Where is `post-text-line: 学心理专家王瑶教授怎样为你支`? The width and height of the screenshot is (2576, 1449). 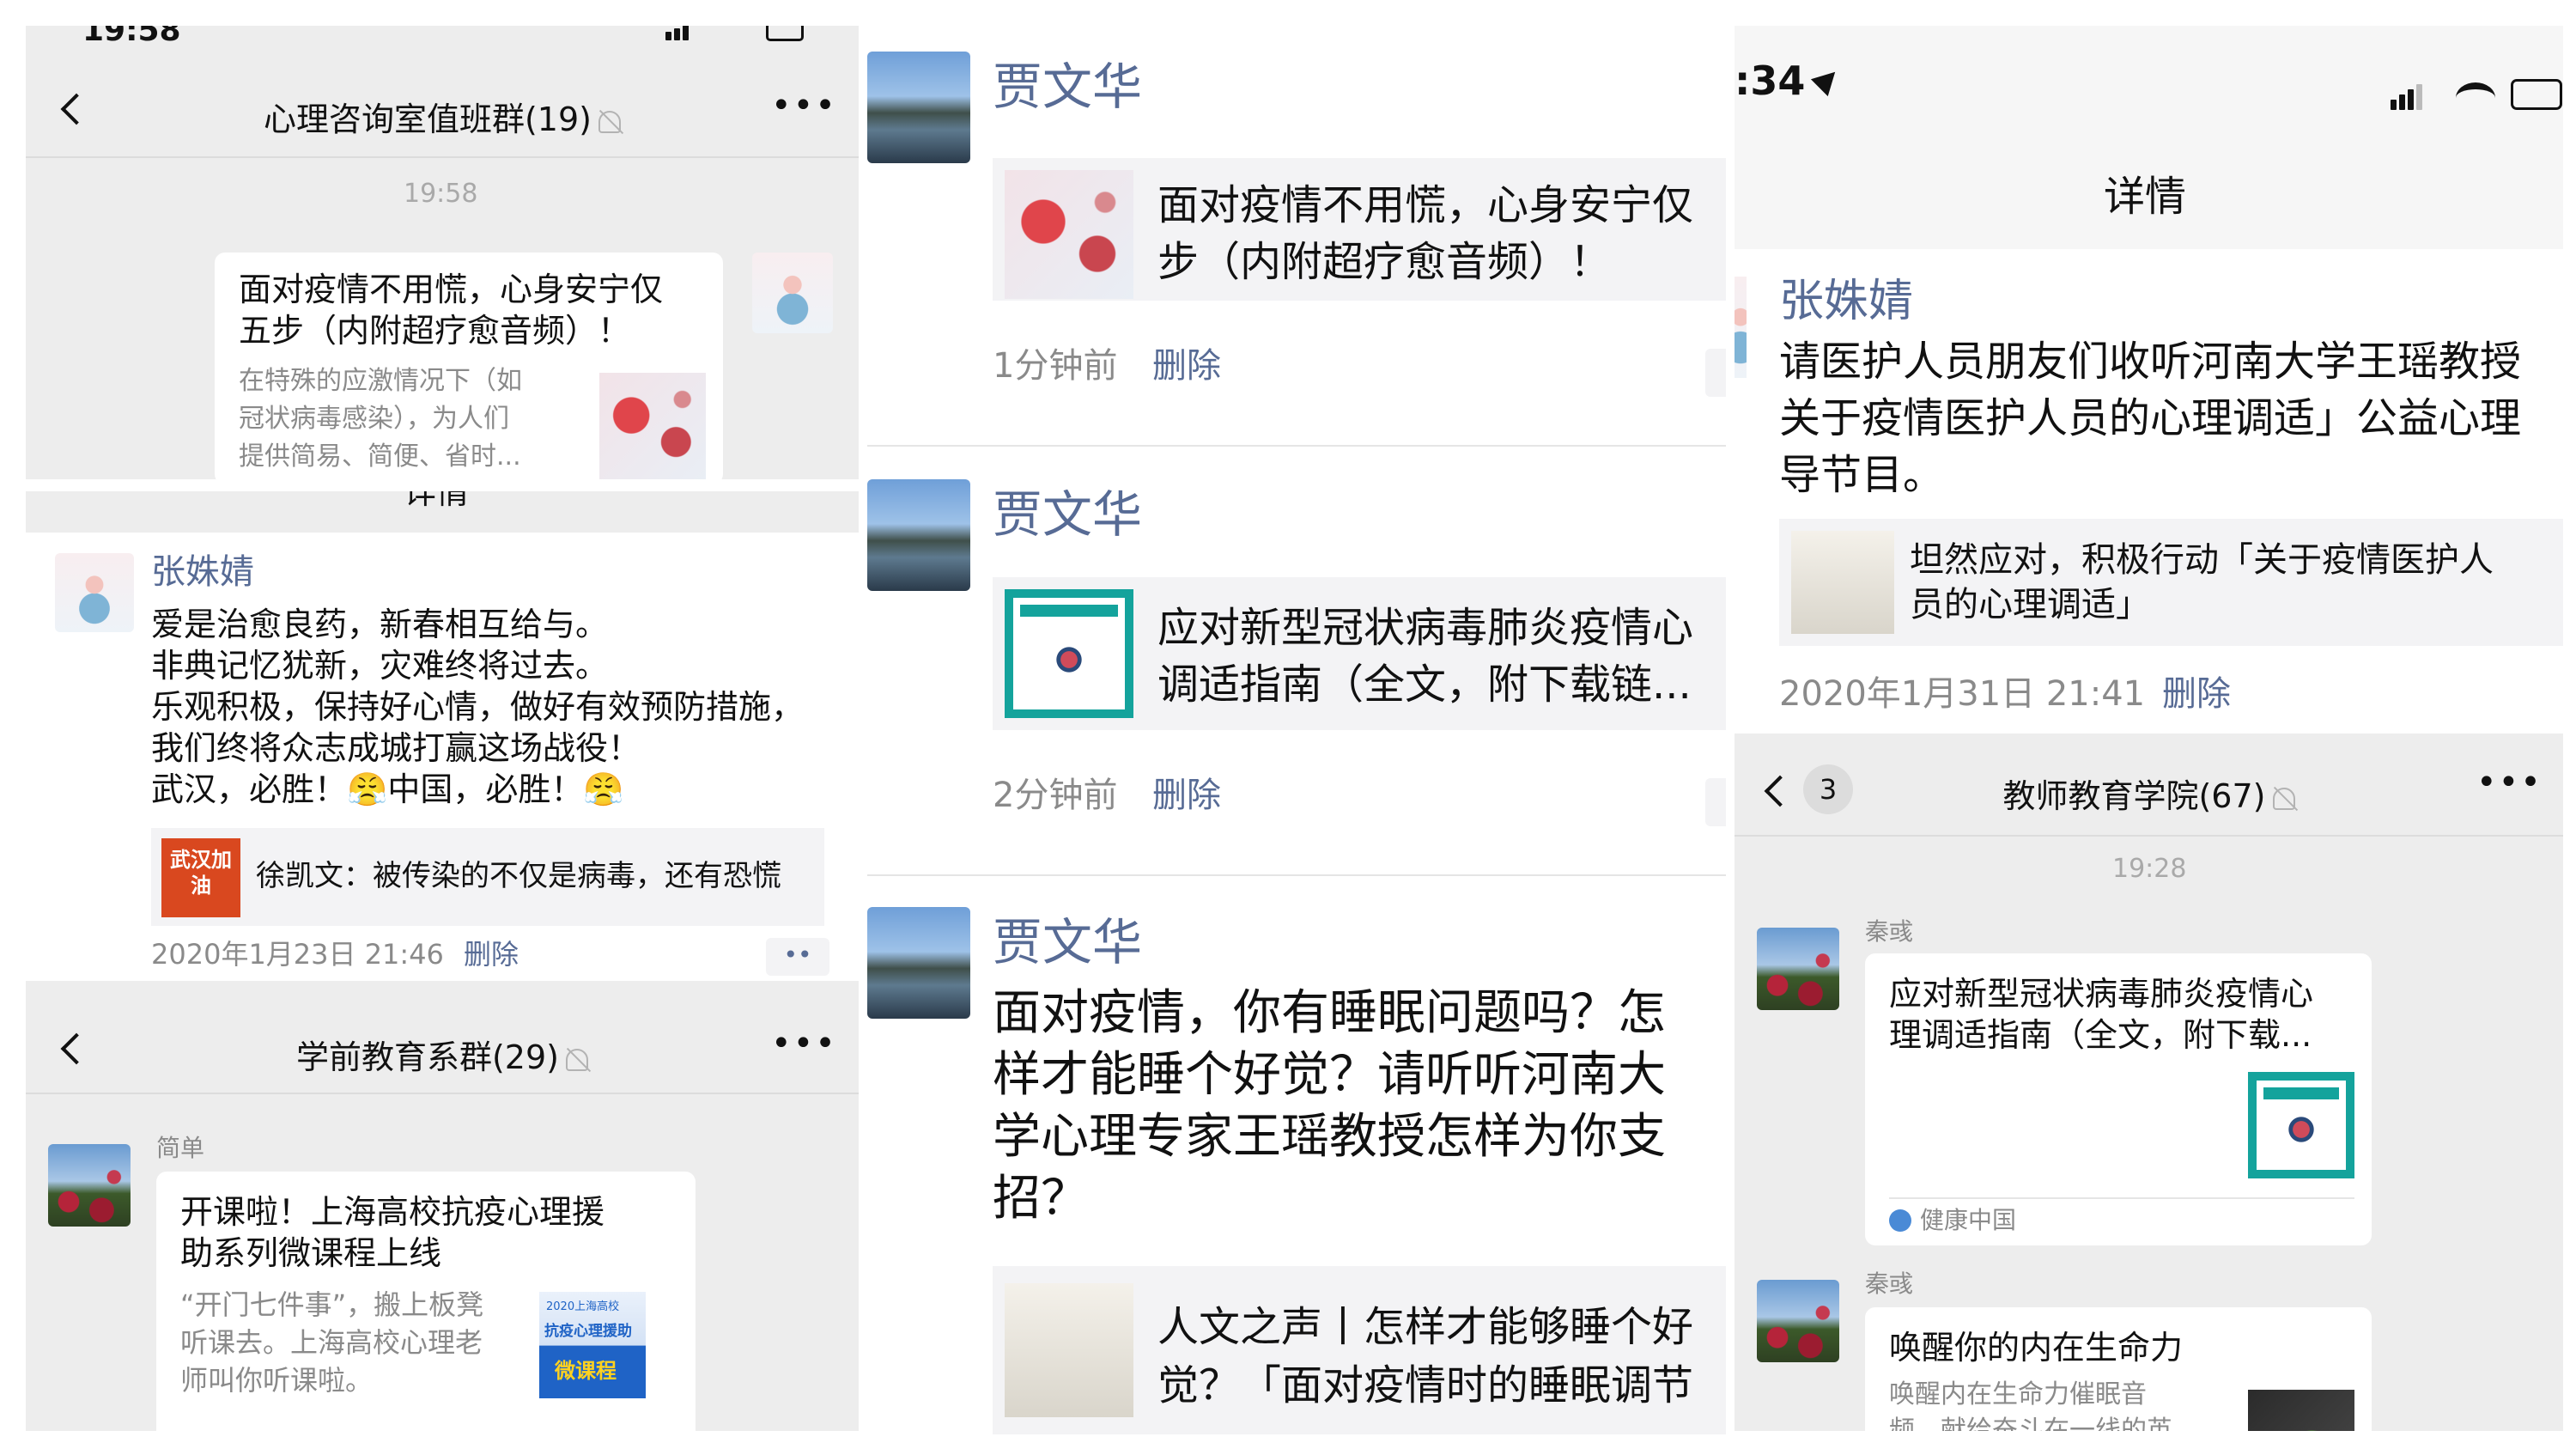
post-text-line: 学心理专家王瑶教授怎样为你支 is located at coordinates (1330, 1137).